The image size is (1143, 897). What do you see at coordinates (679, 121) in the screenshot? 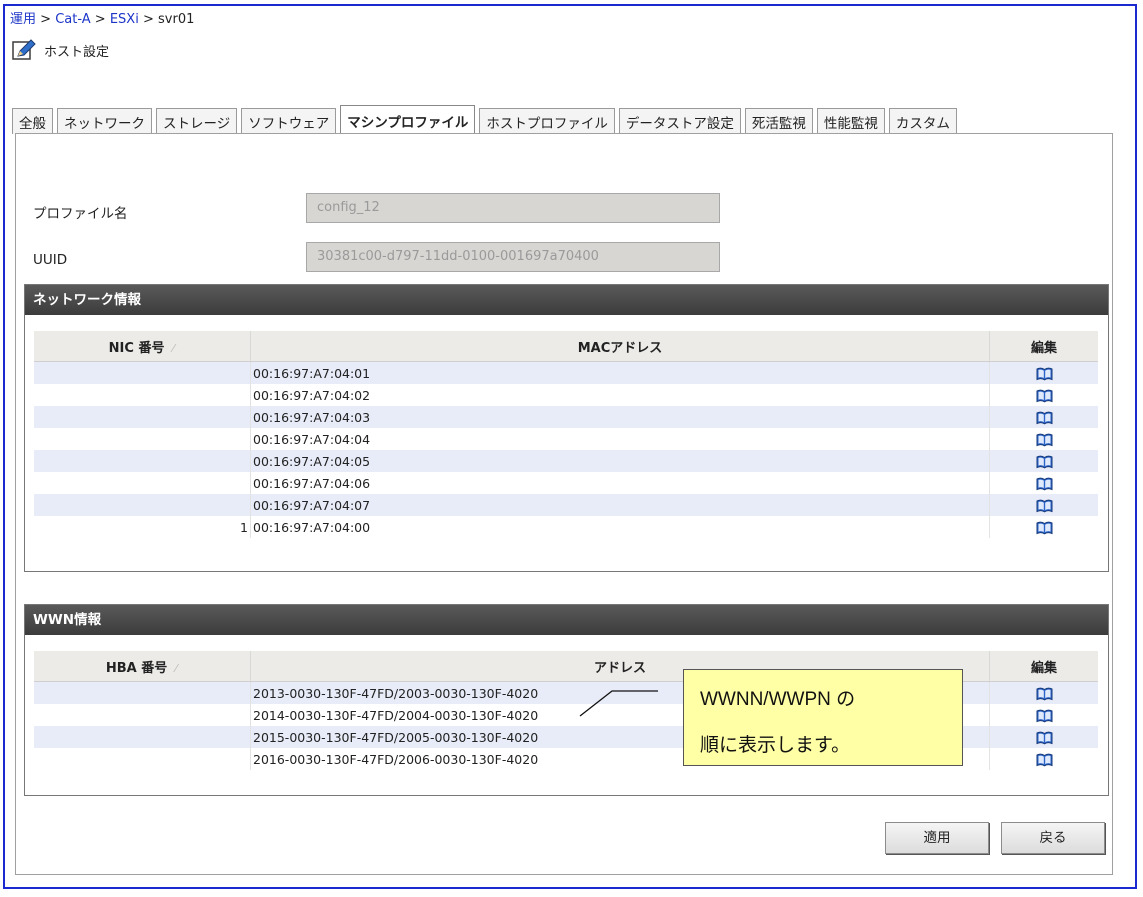
I see `tab-datastore-settings: データストア設定` at bounding box center [679, 121].